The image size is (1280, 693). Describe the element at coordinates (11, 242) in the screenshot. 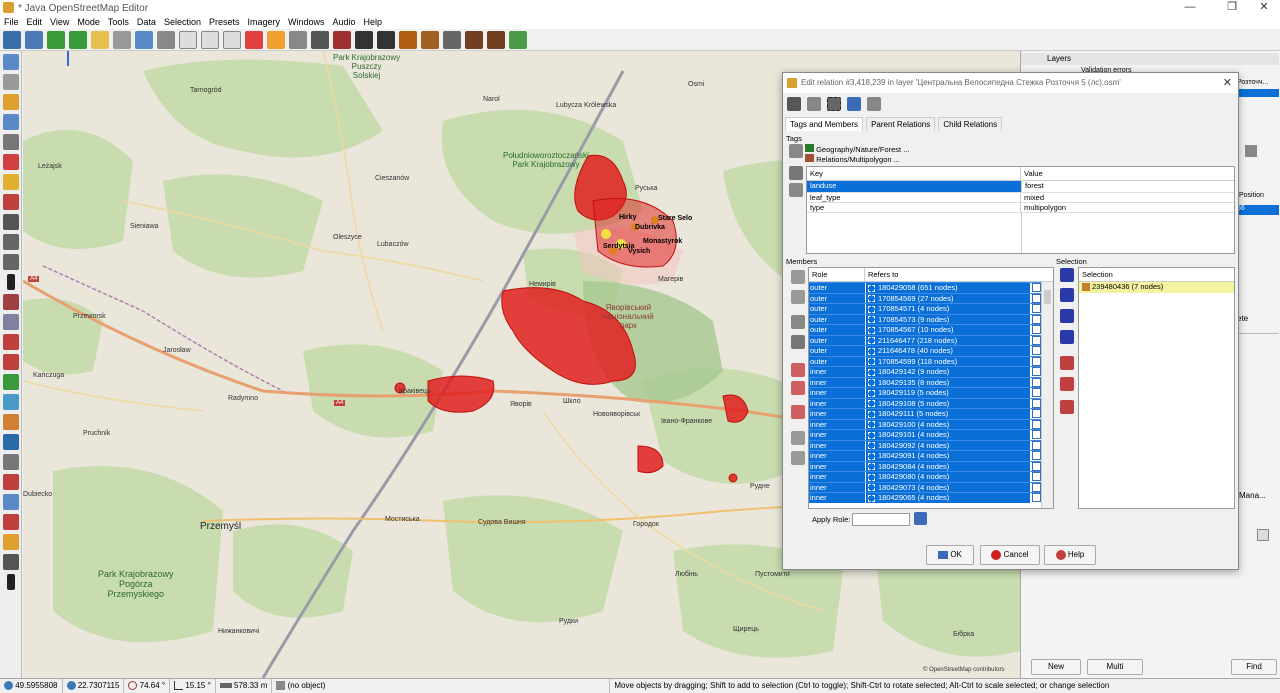

I see `buildings-tool-icon` at that location.